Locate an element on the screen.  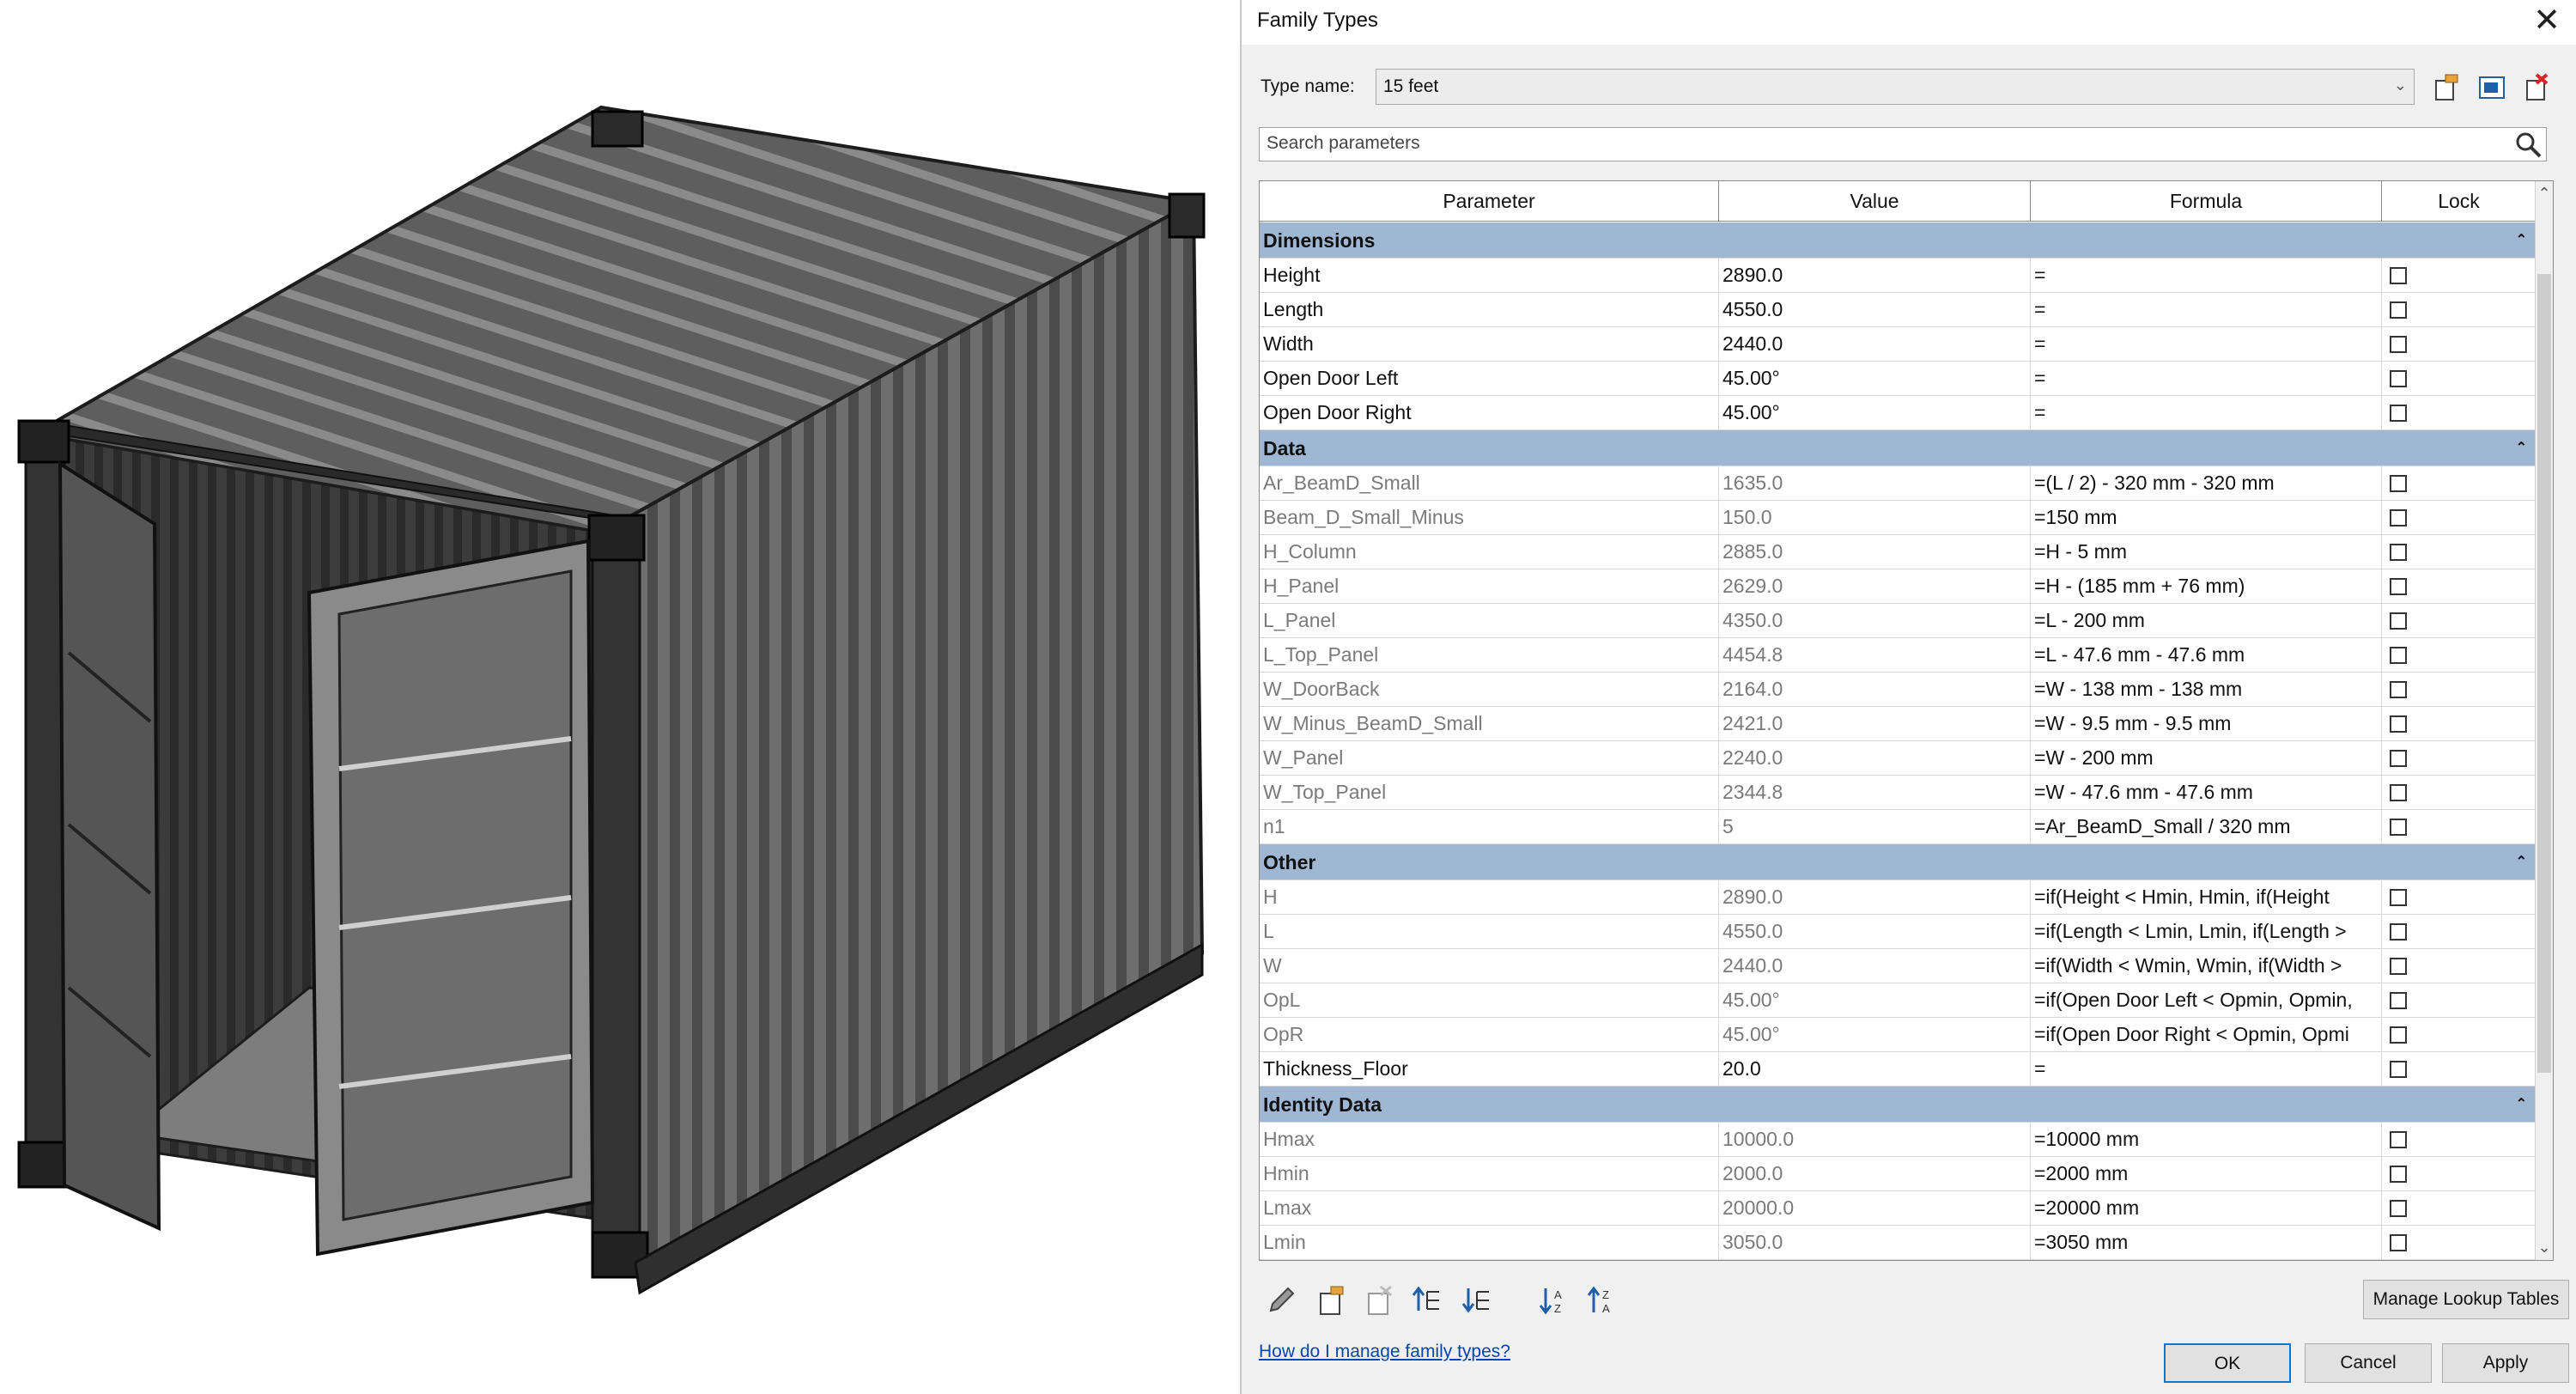
edit-pencil-icon is located at coordinates (1281, 1300).